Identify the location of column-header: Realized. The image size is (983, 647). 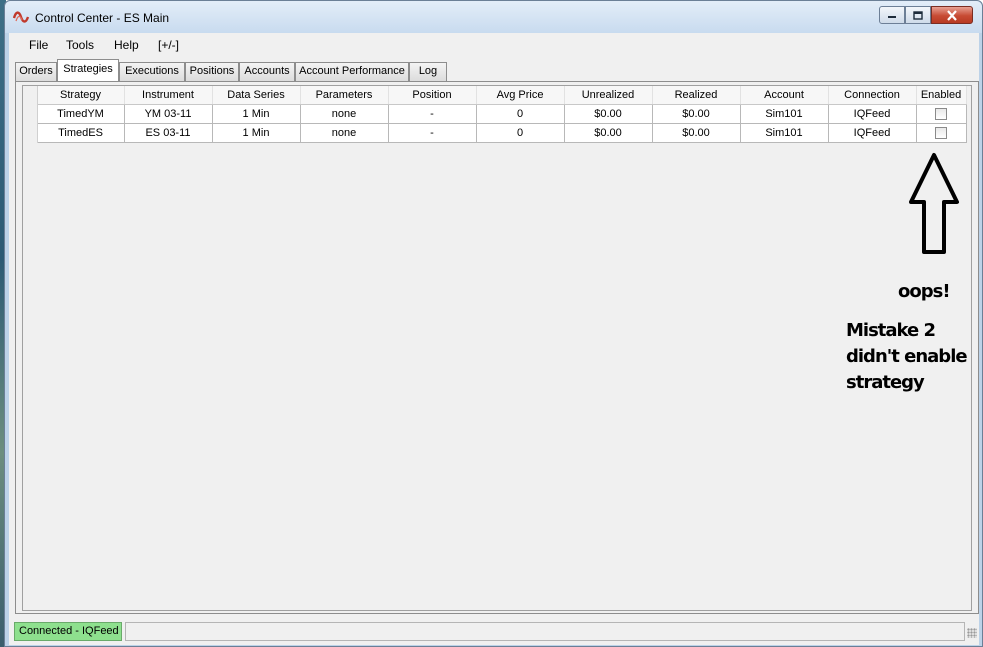
(696, 95).